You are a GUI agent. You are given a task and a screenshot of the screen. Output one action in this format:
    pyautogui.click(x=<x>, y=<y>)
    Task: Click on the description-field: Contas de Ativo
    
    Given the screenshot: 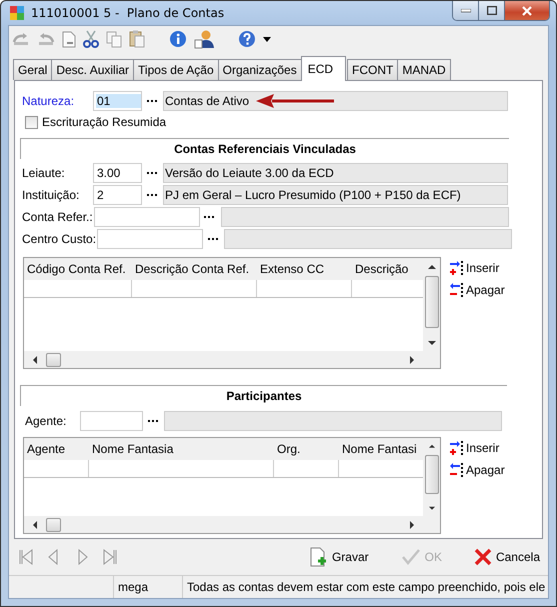 What is the action you would take?
    pyautogui.click(x=335, y=101)
    